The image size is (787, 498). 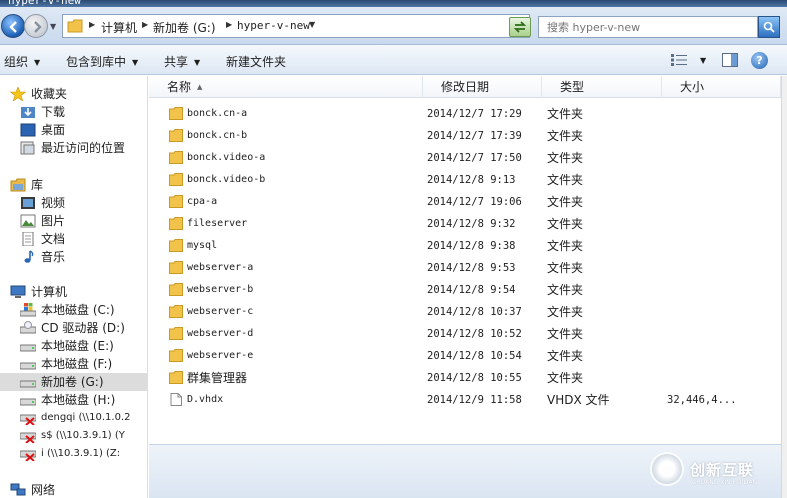 I want to click on refresh-icon, so click(x=520, y=27).